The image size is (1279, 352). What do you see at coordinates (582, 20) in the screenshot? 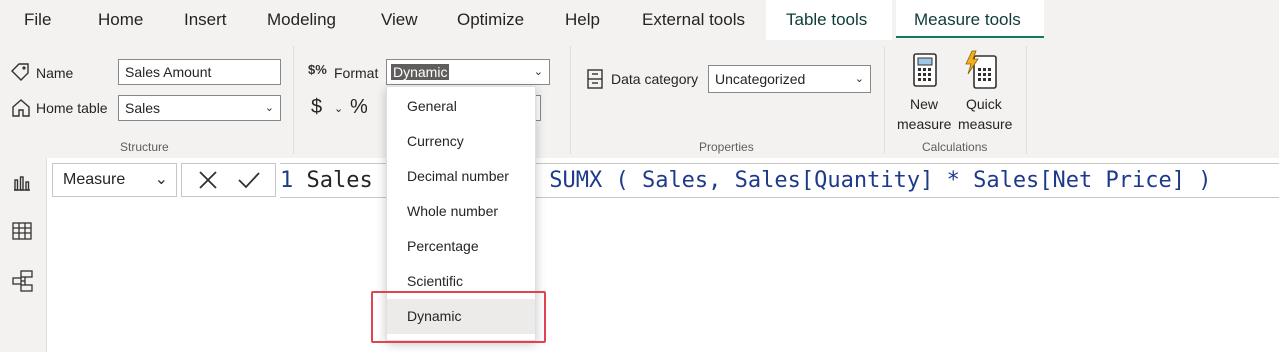
I see `menu-help: Help` at bounding box center [582, 20].